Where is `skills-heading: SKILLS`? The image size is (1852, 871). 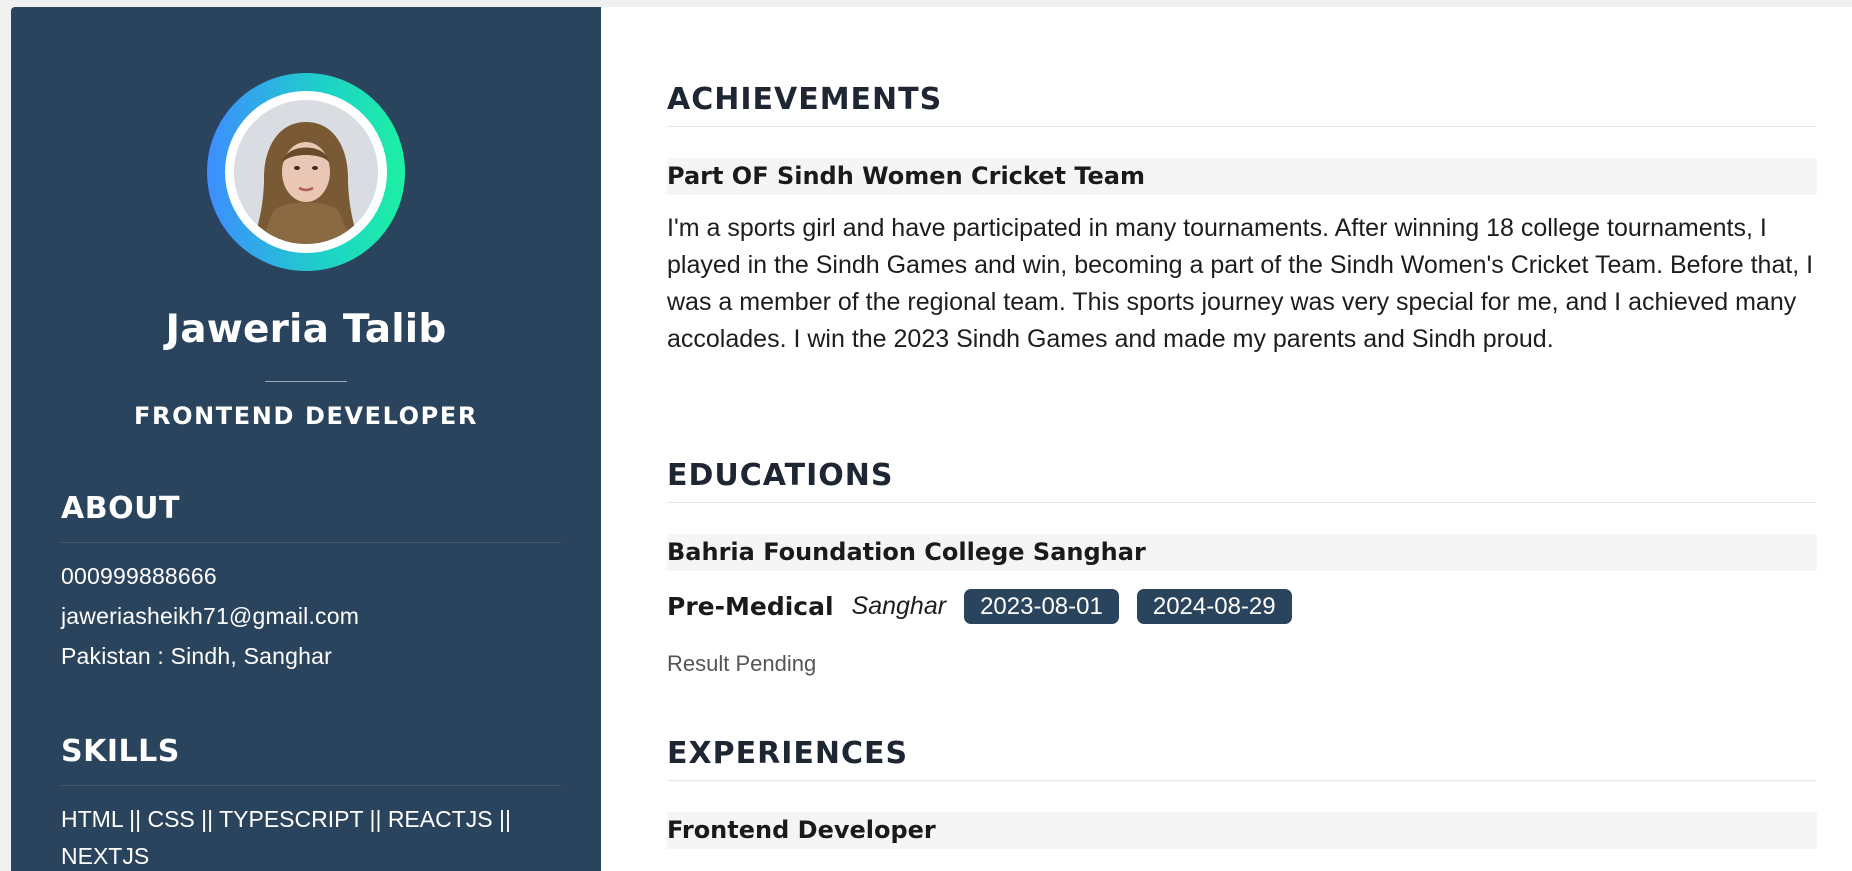
skills-heading: SKILLS is located at coordinates (120, 751).